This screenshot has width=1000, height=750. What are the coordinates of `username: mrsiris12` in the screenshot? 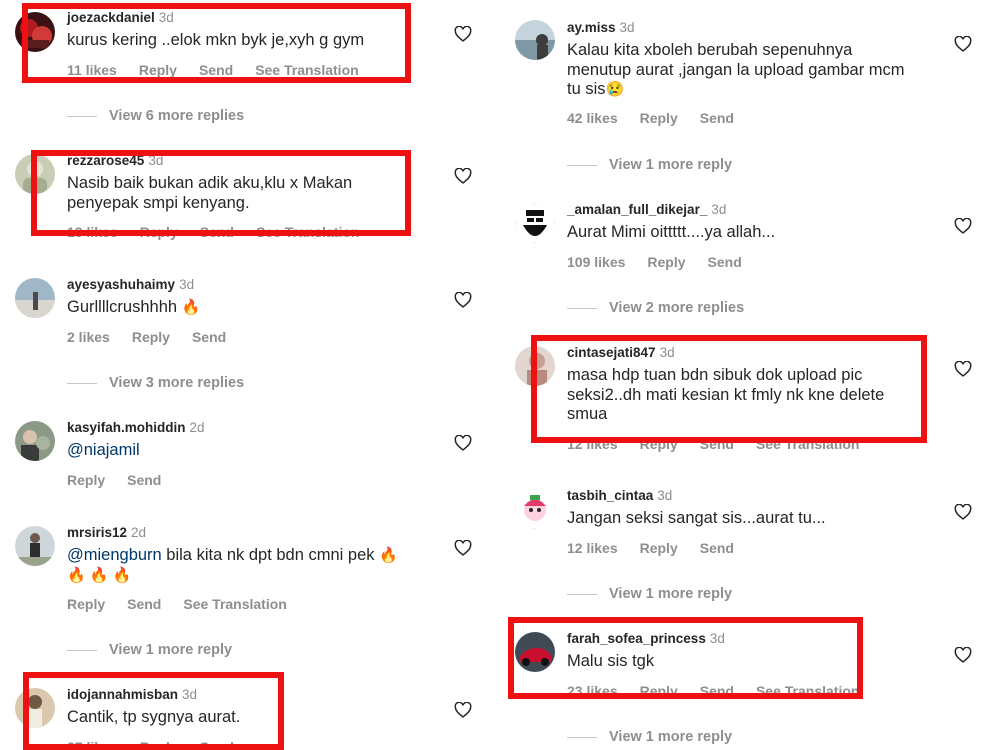 It's located at (97, 532).